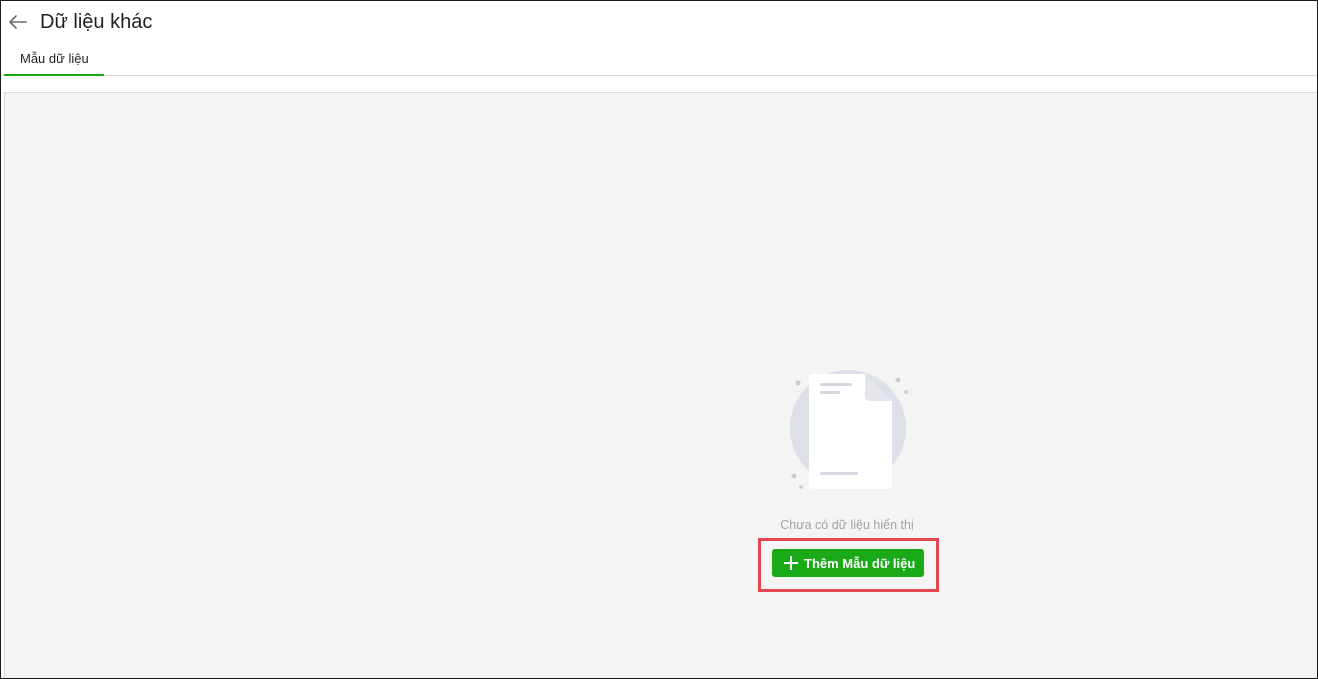 The image size is (1318, 679). I want to click on tab-mau-du-lieu: Mẫu dữ liệu, so click(54, 59).